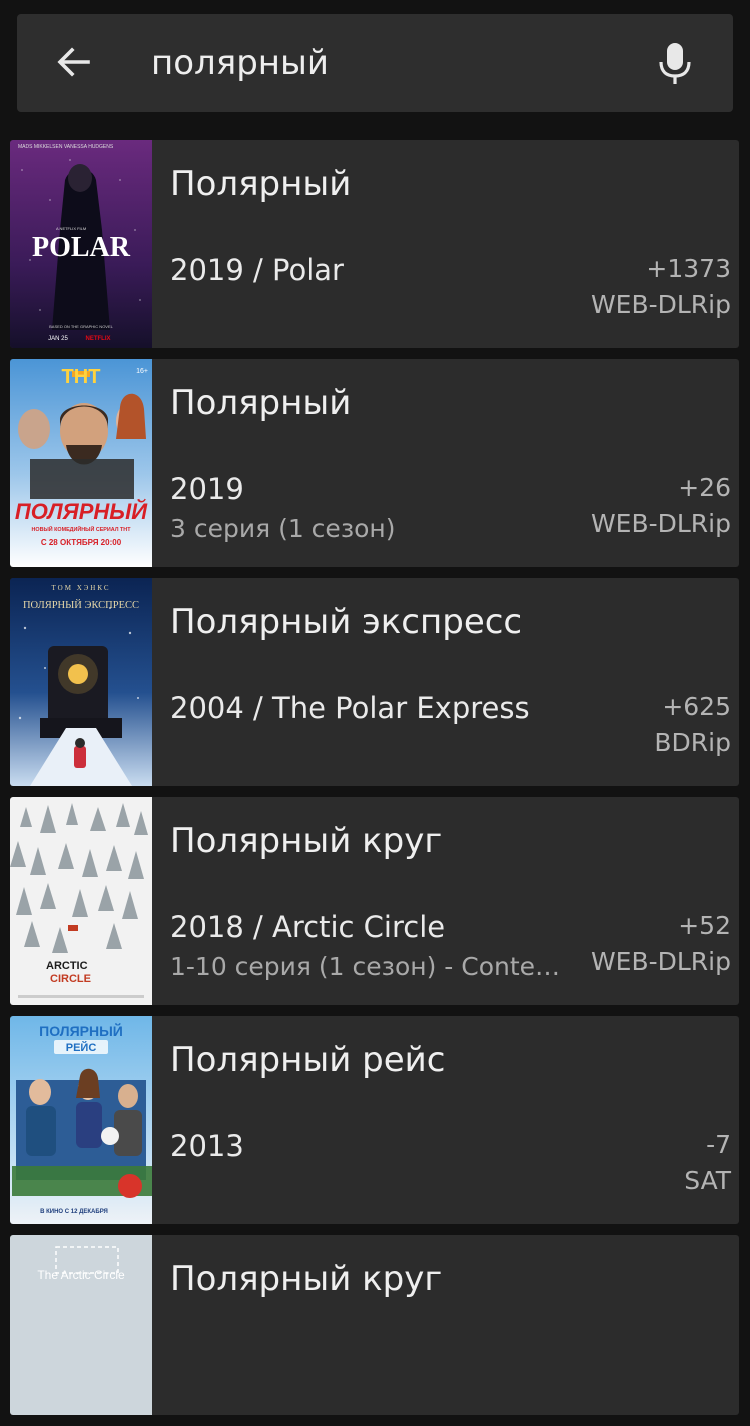  What do you see at coordinates (283, 528) in the screenshot?
I see `episode-info: 3 серия (1 сезон)` at bounding box center [283, 528].